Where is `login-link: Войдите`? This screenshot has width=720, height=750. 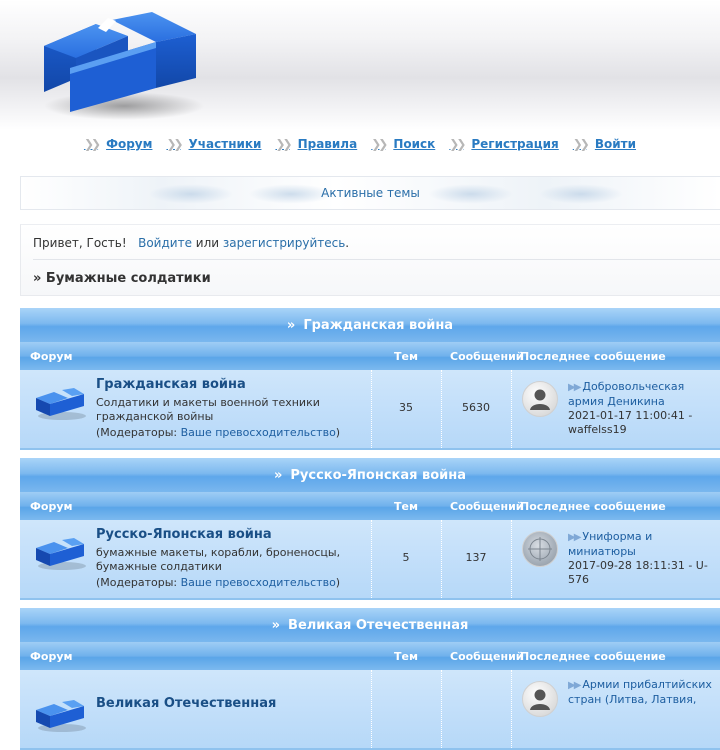 login-link: Войдите is located at coordinates (165, 243).